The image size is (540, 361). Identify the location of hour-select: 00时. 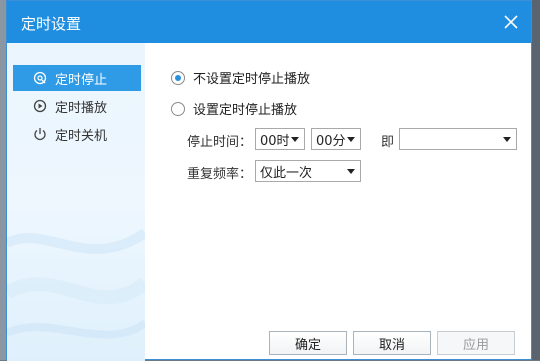
(280, 139).